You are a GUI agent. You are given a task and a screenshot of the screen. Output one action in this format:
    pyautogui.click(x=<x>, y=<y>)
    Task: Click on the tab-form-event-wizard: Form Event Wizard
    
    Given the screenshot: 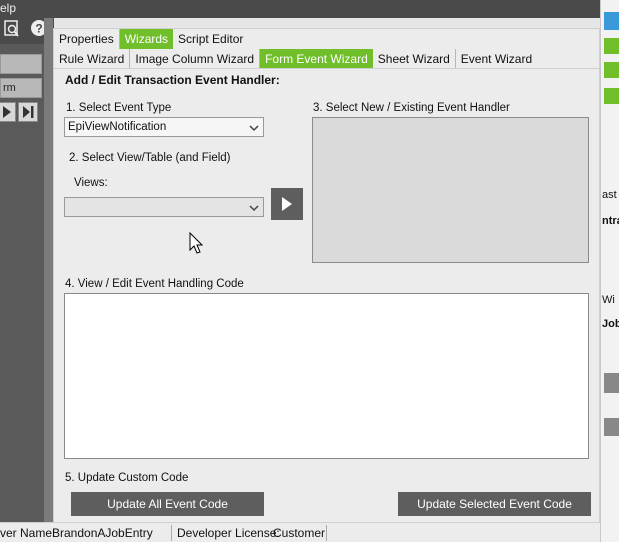 What is the action you would take?
    pyautogui.click(x=316, y=58)
    